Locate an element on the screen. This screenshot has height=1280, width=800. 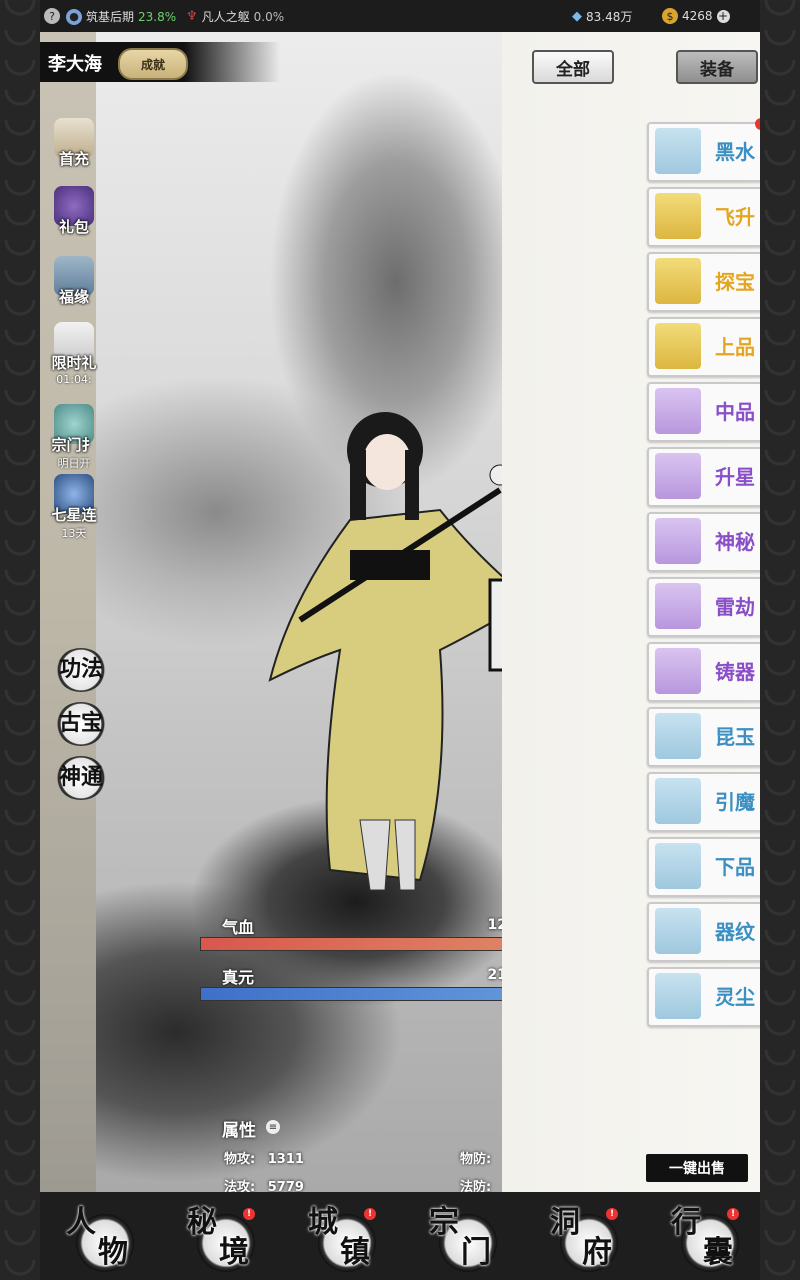
nav-tab-4: 洞府! is located at coordinates (584, 1240).